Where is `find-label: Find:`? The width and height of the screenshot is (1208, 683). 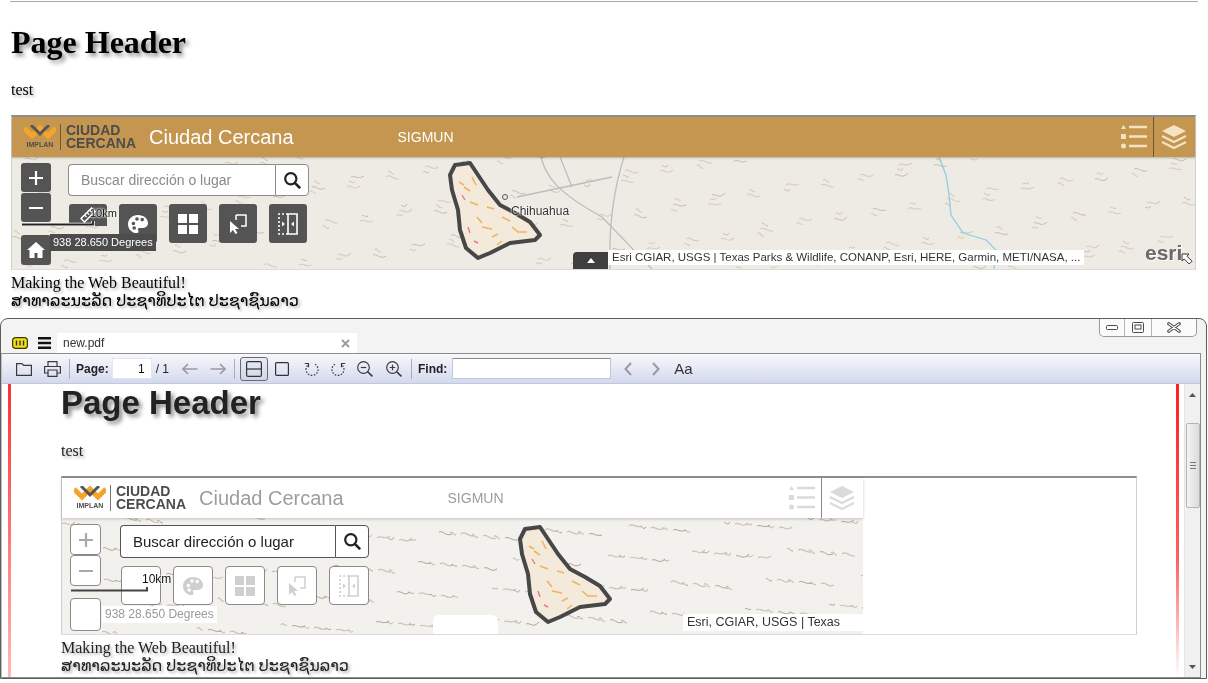
find-label: Find: is located at coordinates (433, 368).